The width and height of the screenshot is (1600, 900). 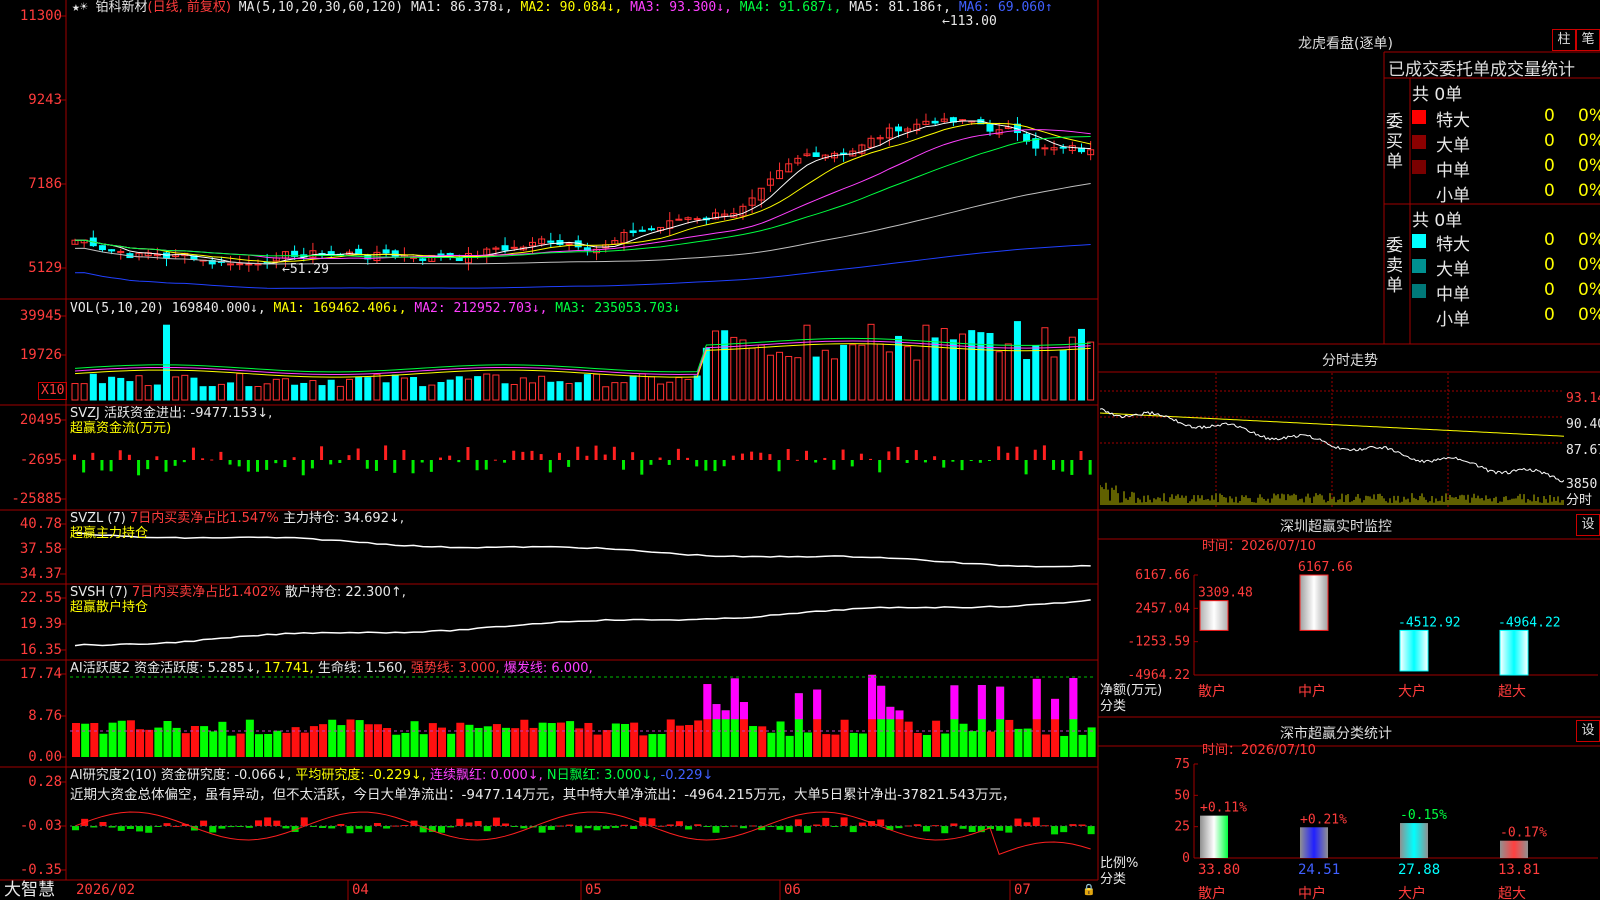 I want to click on monitor-axis-tick: -4964.22, so click(x=1158, y=675).